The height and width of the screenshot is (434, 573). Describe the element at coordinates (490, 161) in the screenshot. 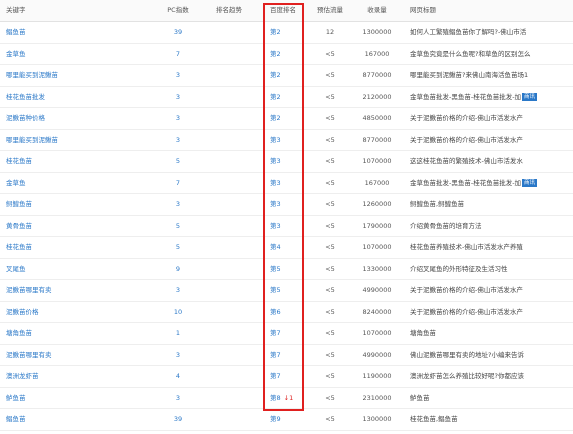

I see `page-title-link: 这这桂花鱼苗的繁殖技术-佛山市活发水` at that location.